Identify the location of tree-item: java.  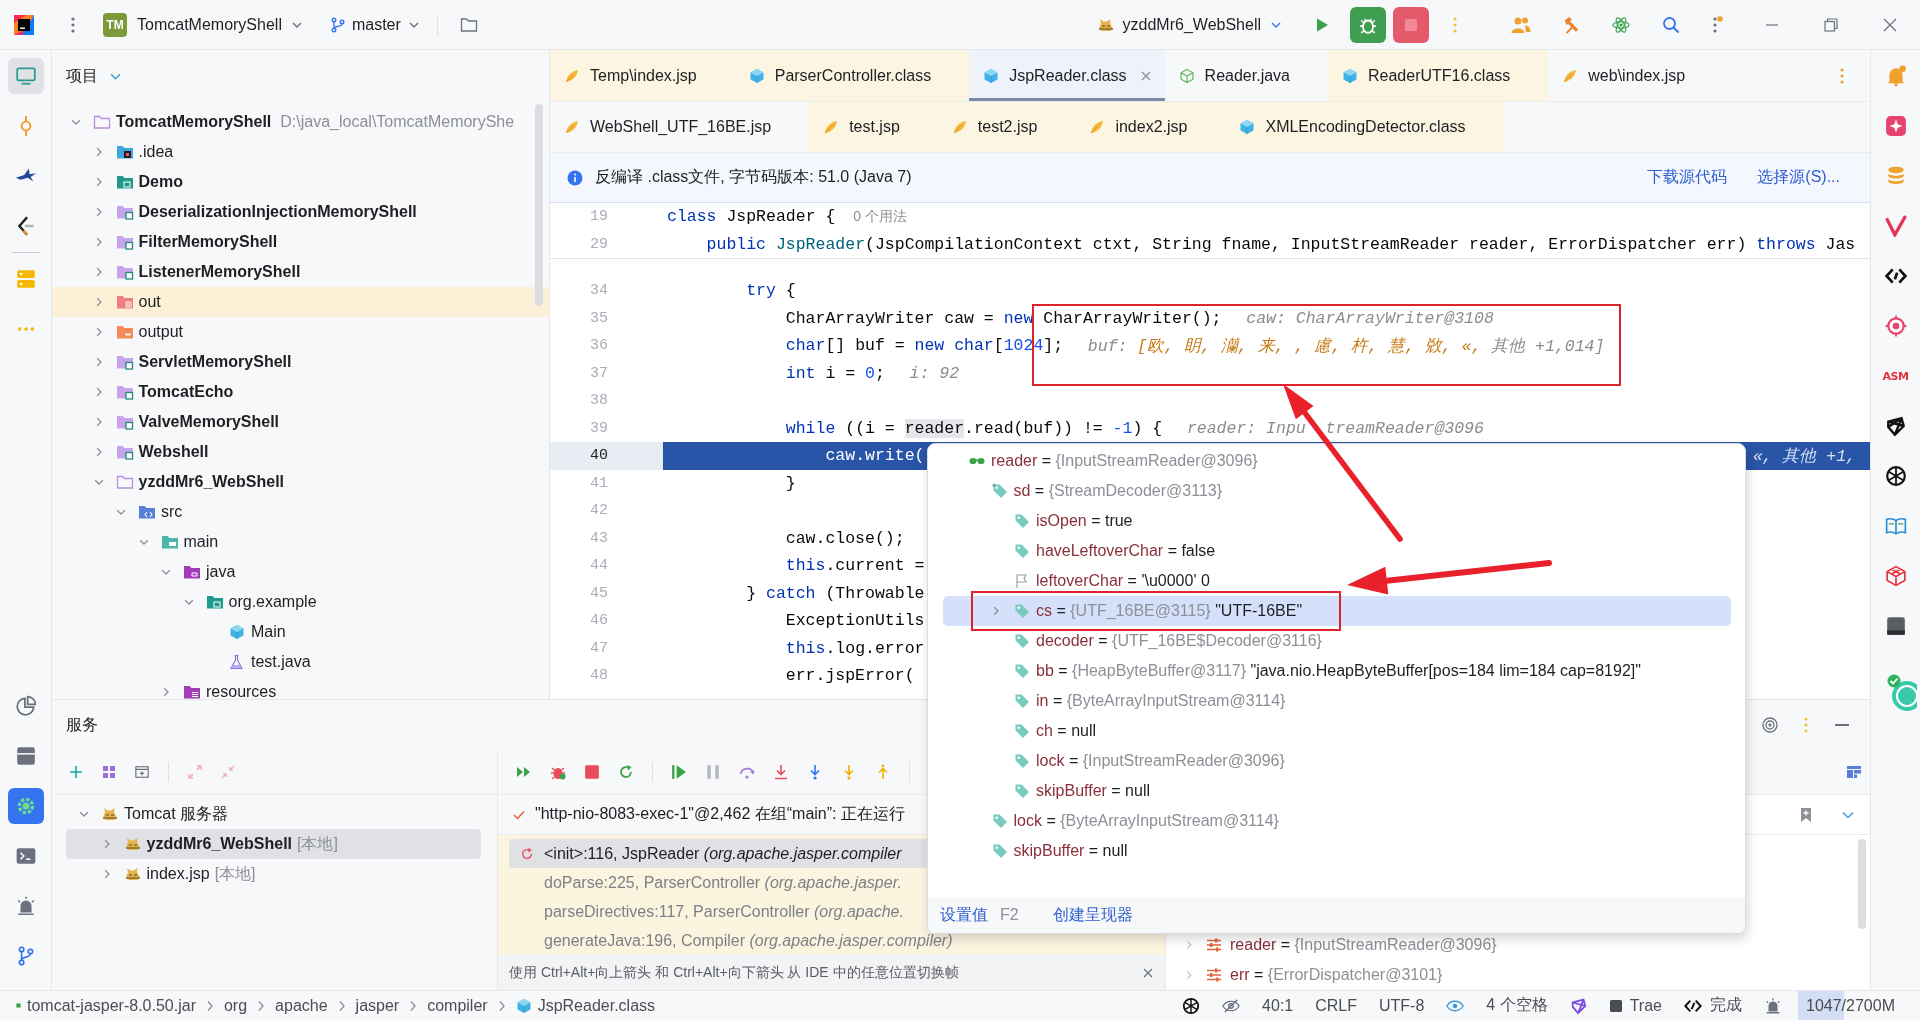
(221, 572).